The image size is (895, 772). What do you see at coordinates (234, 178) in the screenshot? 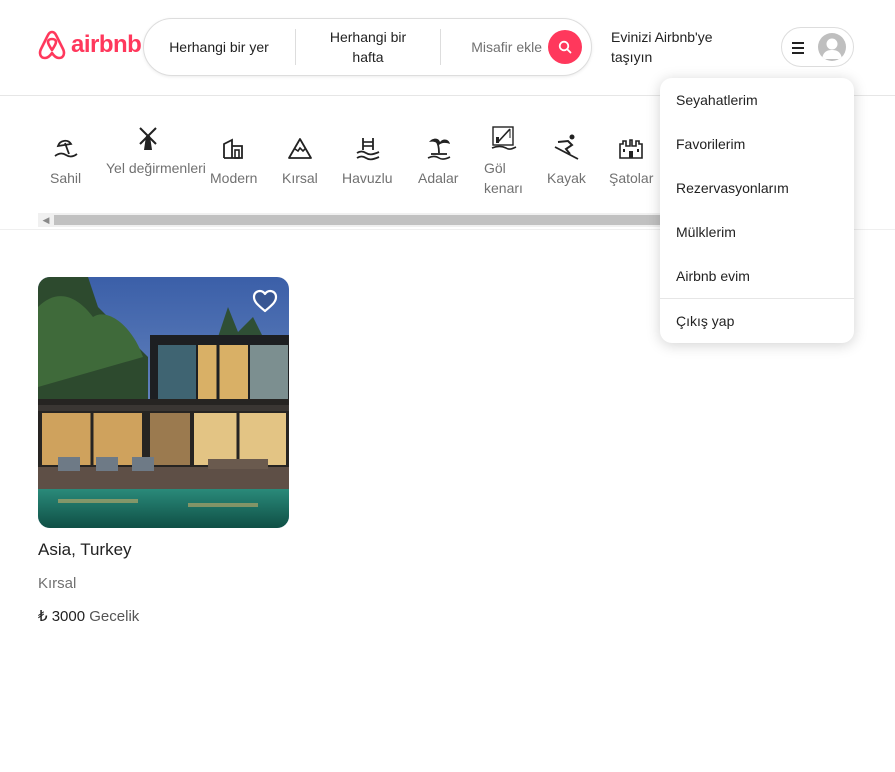
I see `category-label: Modern` at bounding box center [234, 178].